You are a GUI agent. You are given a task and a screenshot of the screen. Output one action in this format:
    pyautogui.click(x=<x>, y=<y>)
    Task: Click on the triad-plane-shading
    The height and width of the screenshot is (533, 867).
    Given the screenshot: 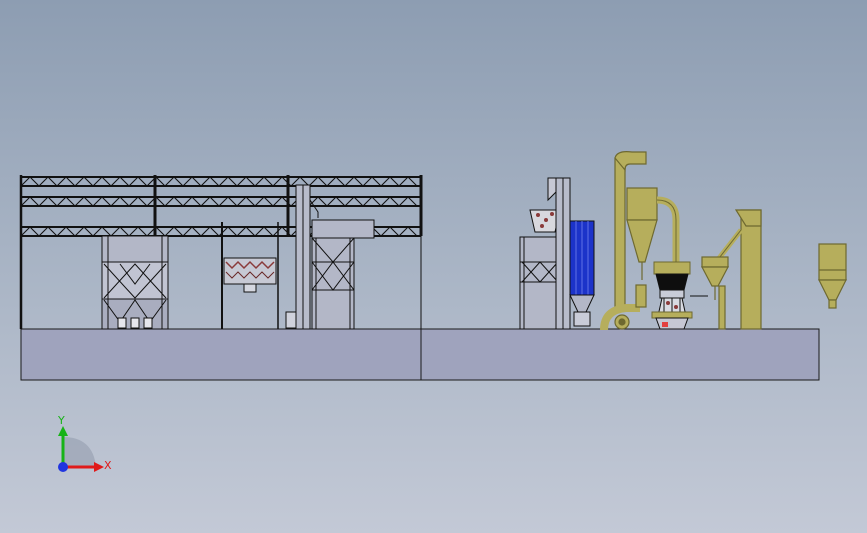 What is the action you would take?
    pyautogui.click(x=79, y=452)
    